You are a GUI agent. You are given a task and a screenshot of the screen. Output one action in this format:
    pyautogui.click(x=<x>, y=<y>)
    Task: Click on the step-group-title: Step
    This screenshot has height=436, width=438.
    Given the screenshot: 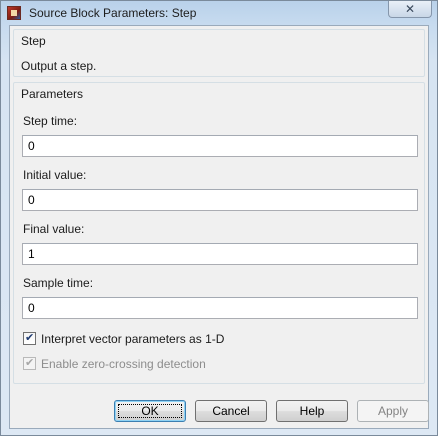 What is the action you would take?
    pyautogui.click(x=33, y=41)
    